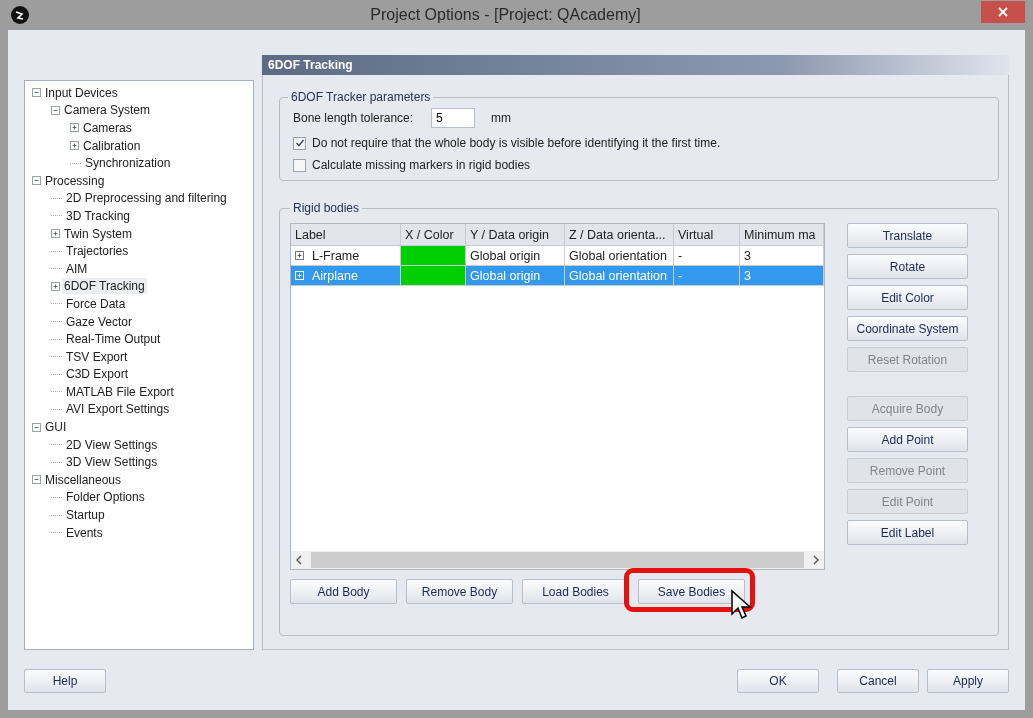  Describe the element at coordinates (346, 235) in the screenshot. I see `column-header: Label` at that location.